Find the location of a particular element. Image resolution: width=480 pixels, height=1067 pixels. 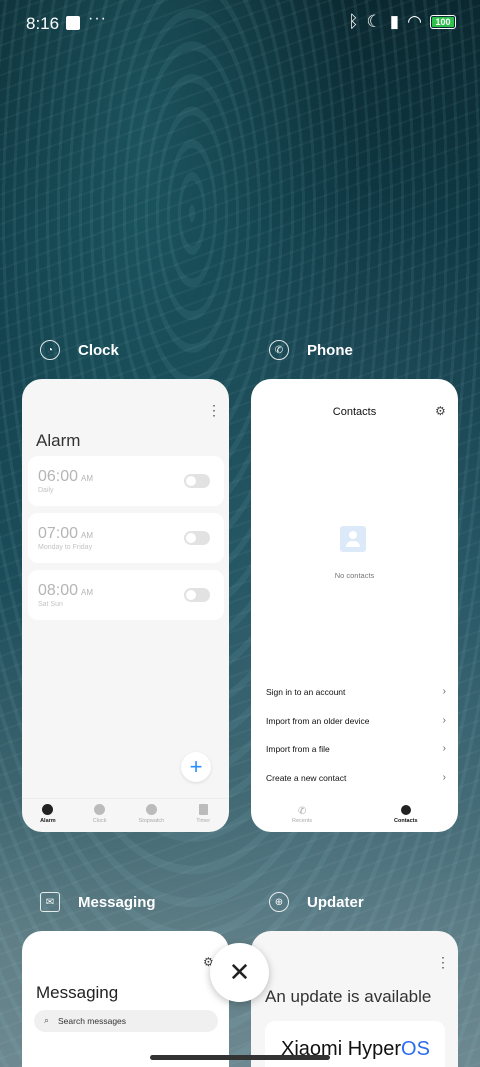

clock-app-header: ◔ Clock is located at coordinates (79, 350).